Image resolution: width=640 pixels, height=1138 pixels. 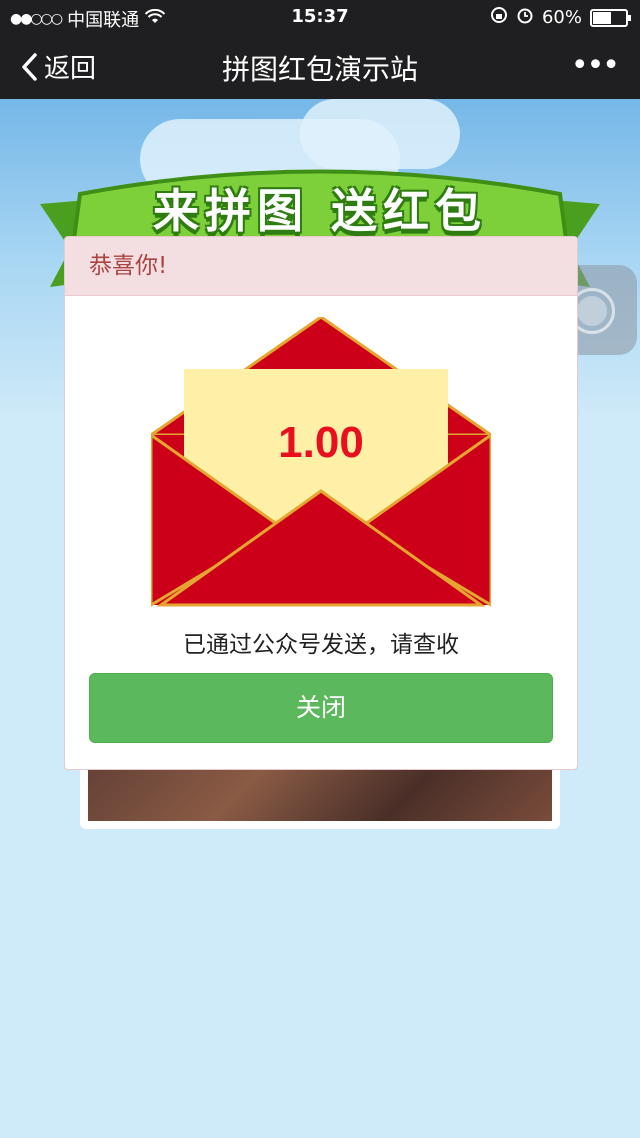 I want to click on dialog-header: 恭喜你!, so click(x=321, y=266).